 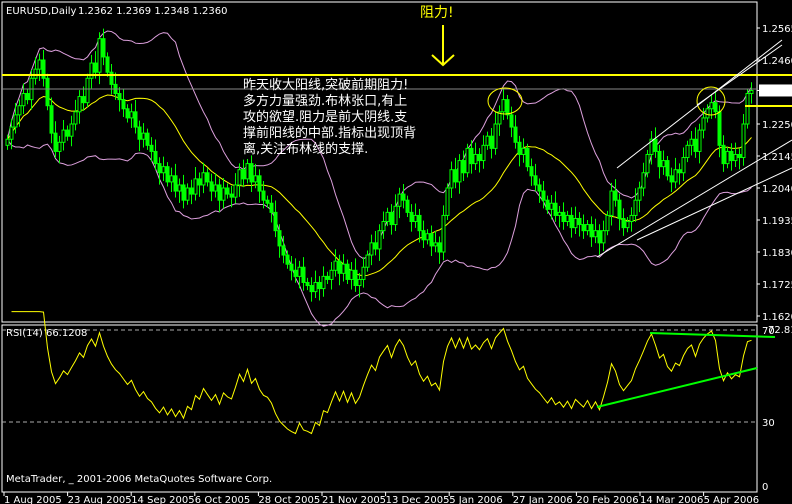 What do you see at coordinates (777, 91) in the screenshot?
I see `price-label: 1.2360` at bounding box center [777, 91].